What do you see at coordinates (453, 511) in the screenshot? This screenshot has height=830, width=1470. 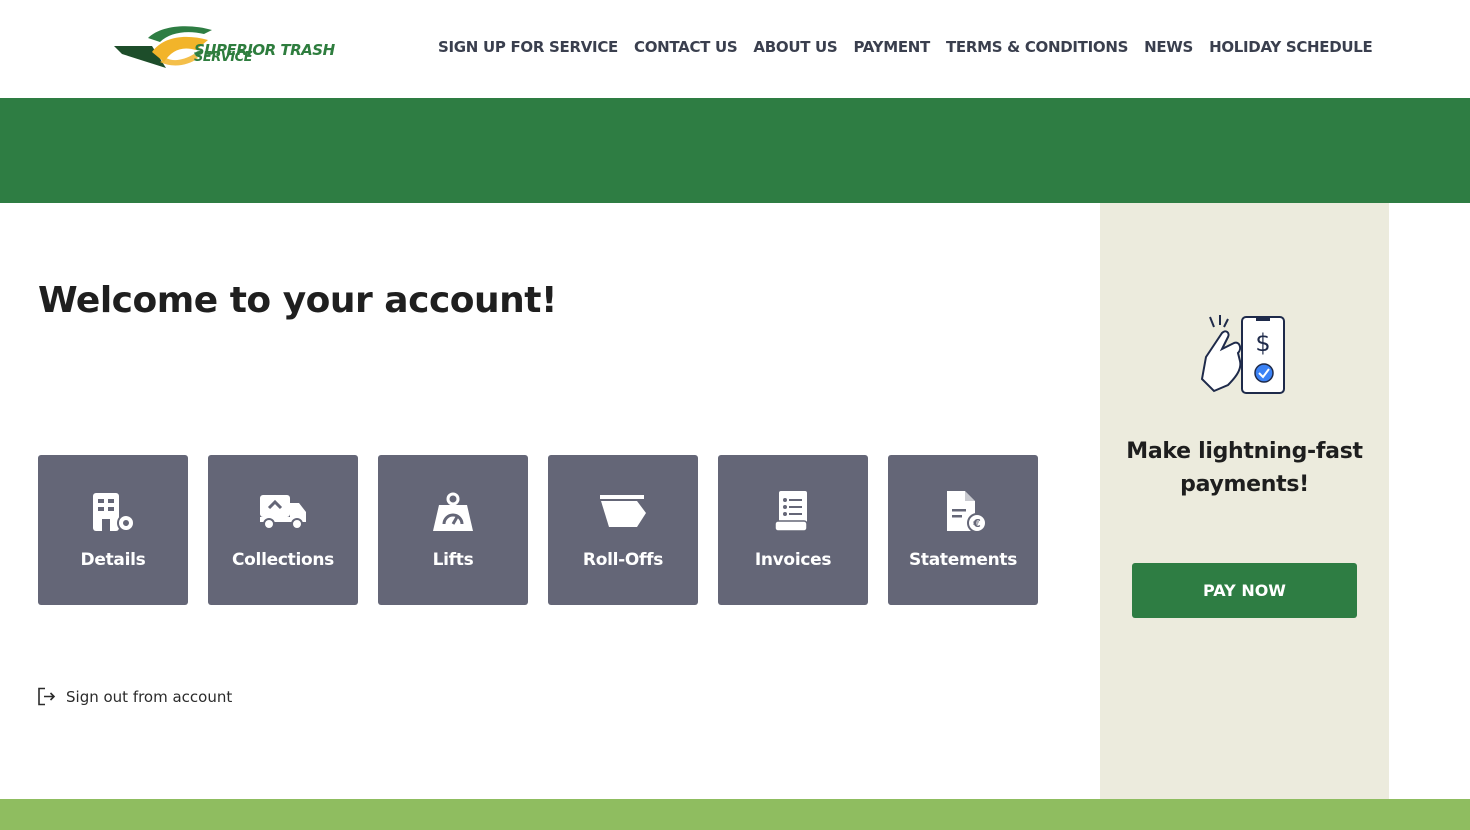 I see `weight-icon` at bounding box center [453, 511].